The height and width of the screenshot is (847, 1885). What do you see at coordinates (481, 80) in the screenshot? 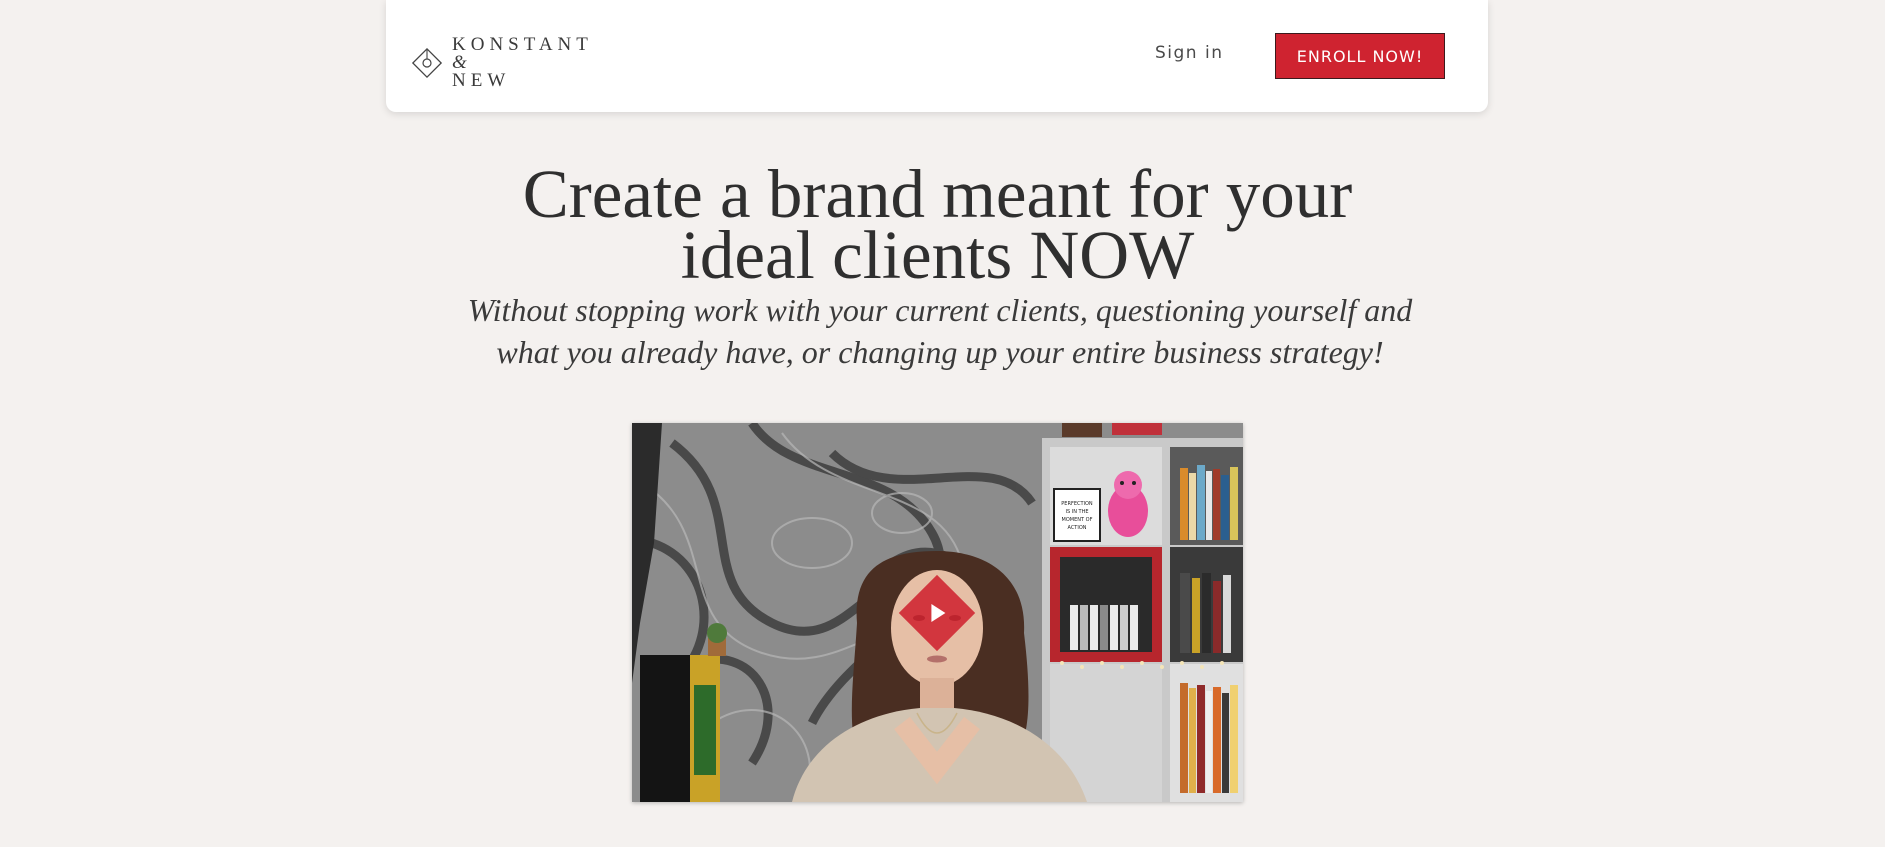
I see `logo-line-2-rest: NEW` at bounding box center [481, 80].